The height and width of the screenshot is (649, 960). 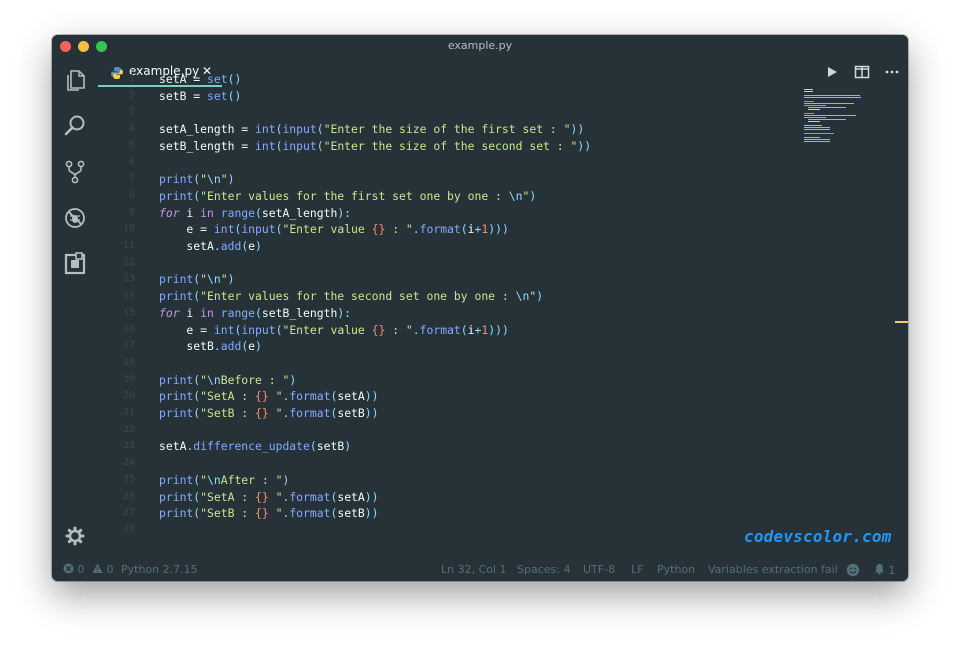 What do you see at coordinates (128, 479) in the screenshot?
I see `line-number: 25` at bounding box center [128, 479].